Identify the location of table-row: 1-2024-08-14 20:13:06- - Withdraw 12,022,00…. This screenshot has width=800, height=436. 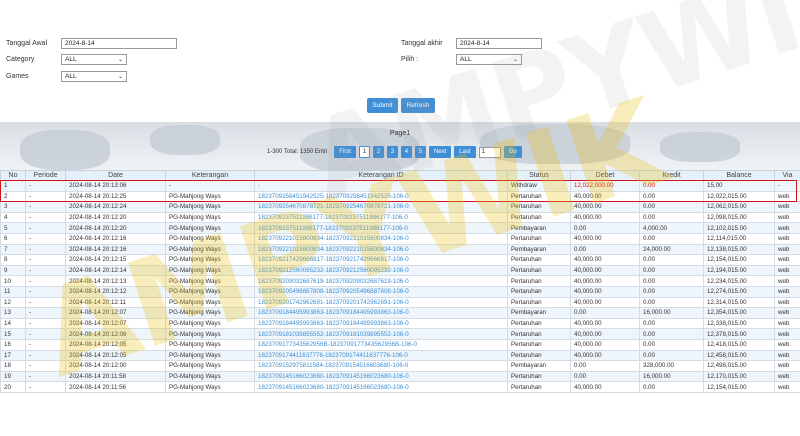
(400, 186).